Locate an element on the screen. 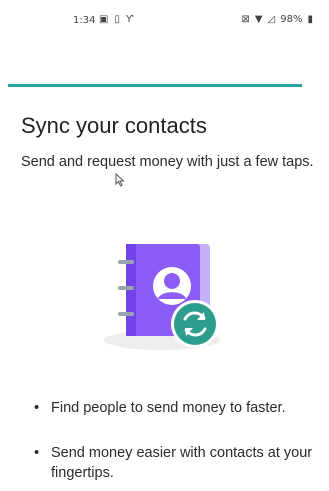  system-icons: ⊠ ▼ ◿ 98% ▮ is located at coordinates (277, 19).